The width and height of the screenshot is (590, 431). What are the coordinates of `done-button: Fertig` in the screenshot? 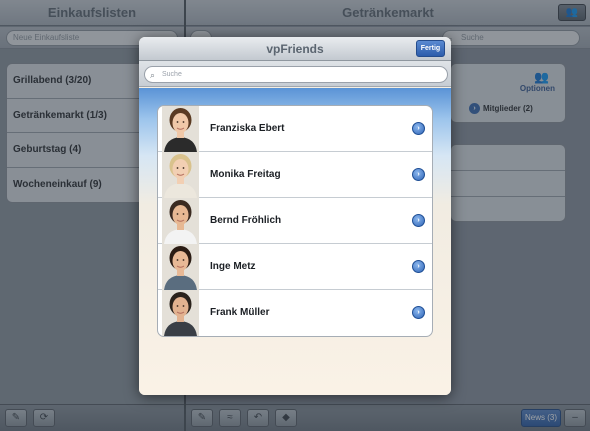 It's located at (430, 48).